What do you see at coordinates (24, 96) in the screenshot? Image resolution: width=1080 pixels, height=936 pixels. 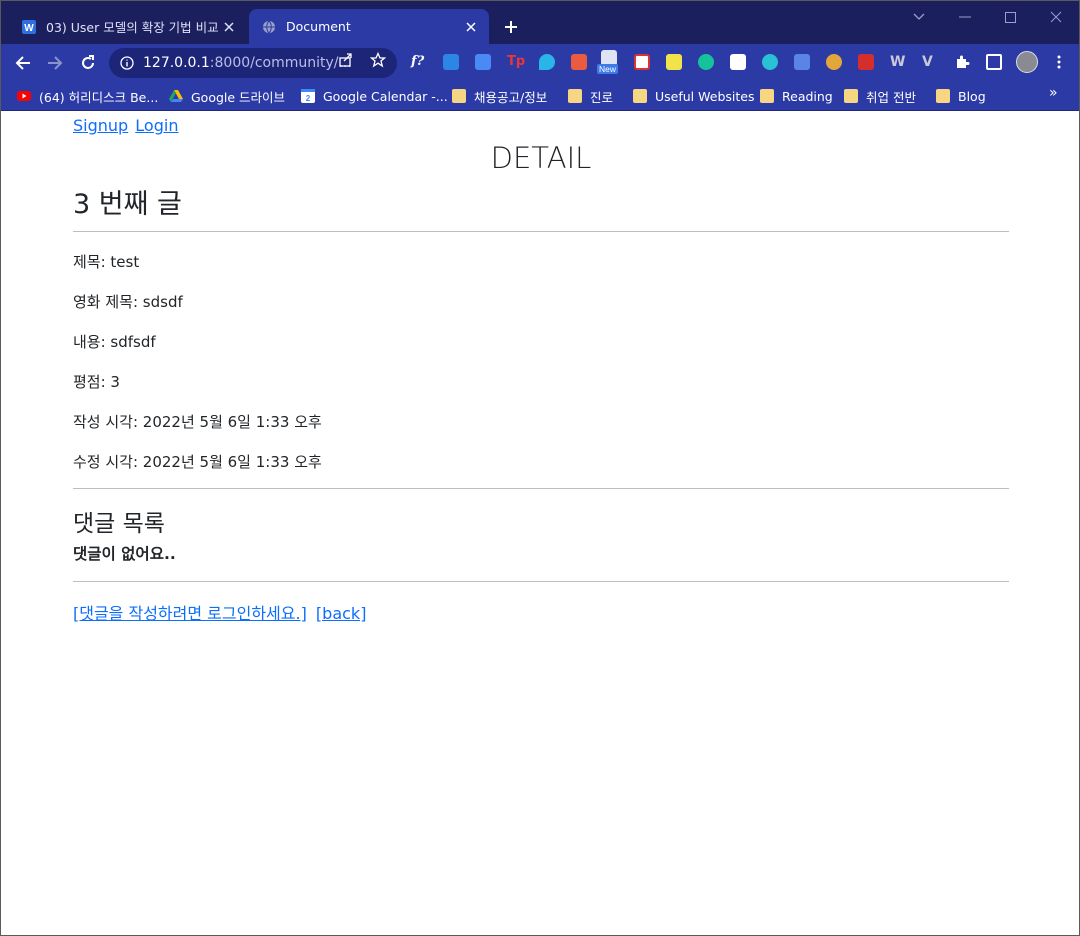 I see `youtube-icon` at bounding box center [24, 96].